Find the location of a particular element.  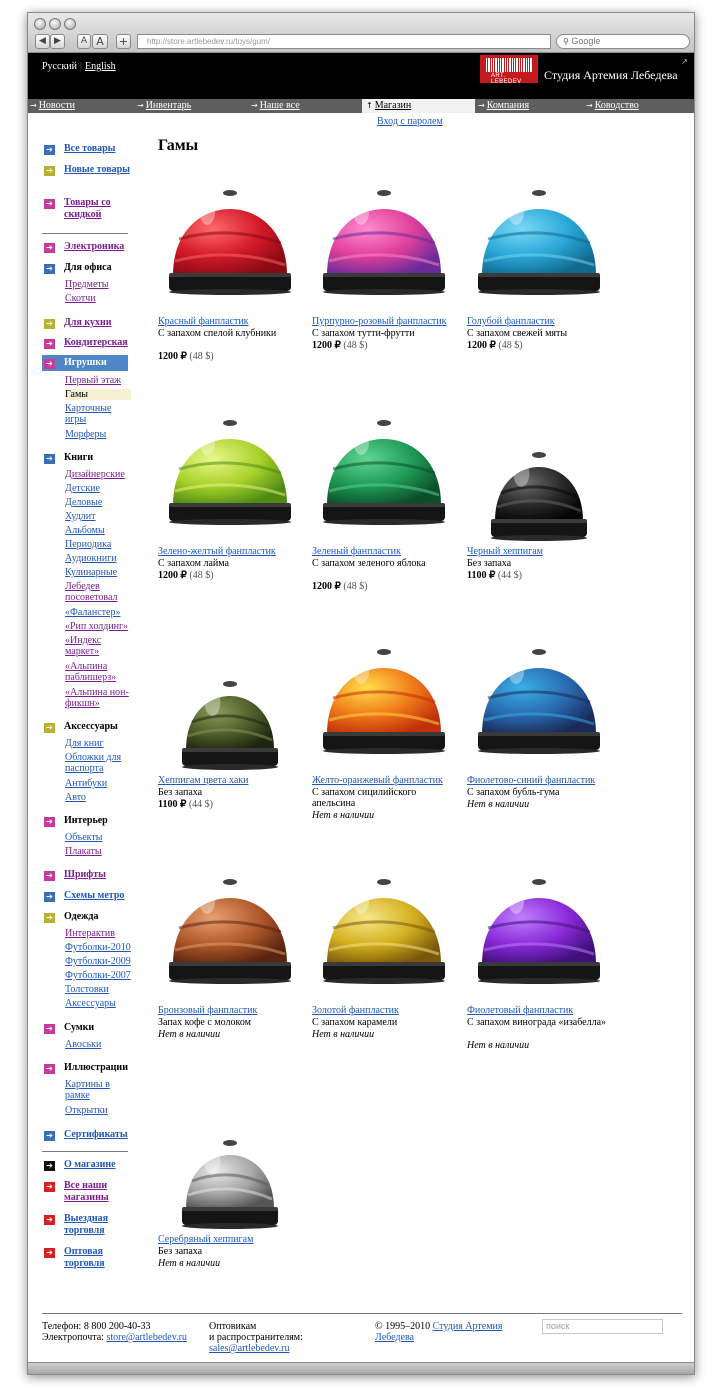

product-name-link: Серебряный хеппигам is located at coordinates (205, 1239).